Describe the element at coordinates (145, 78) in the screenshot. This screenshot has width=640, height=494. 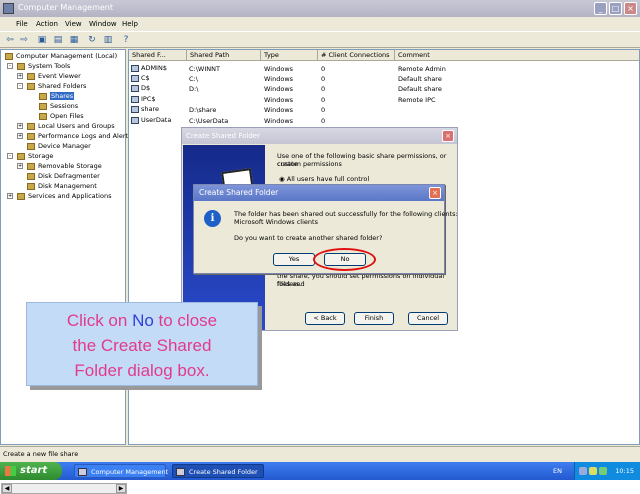
I see `share-name: C$` at that location.